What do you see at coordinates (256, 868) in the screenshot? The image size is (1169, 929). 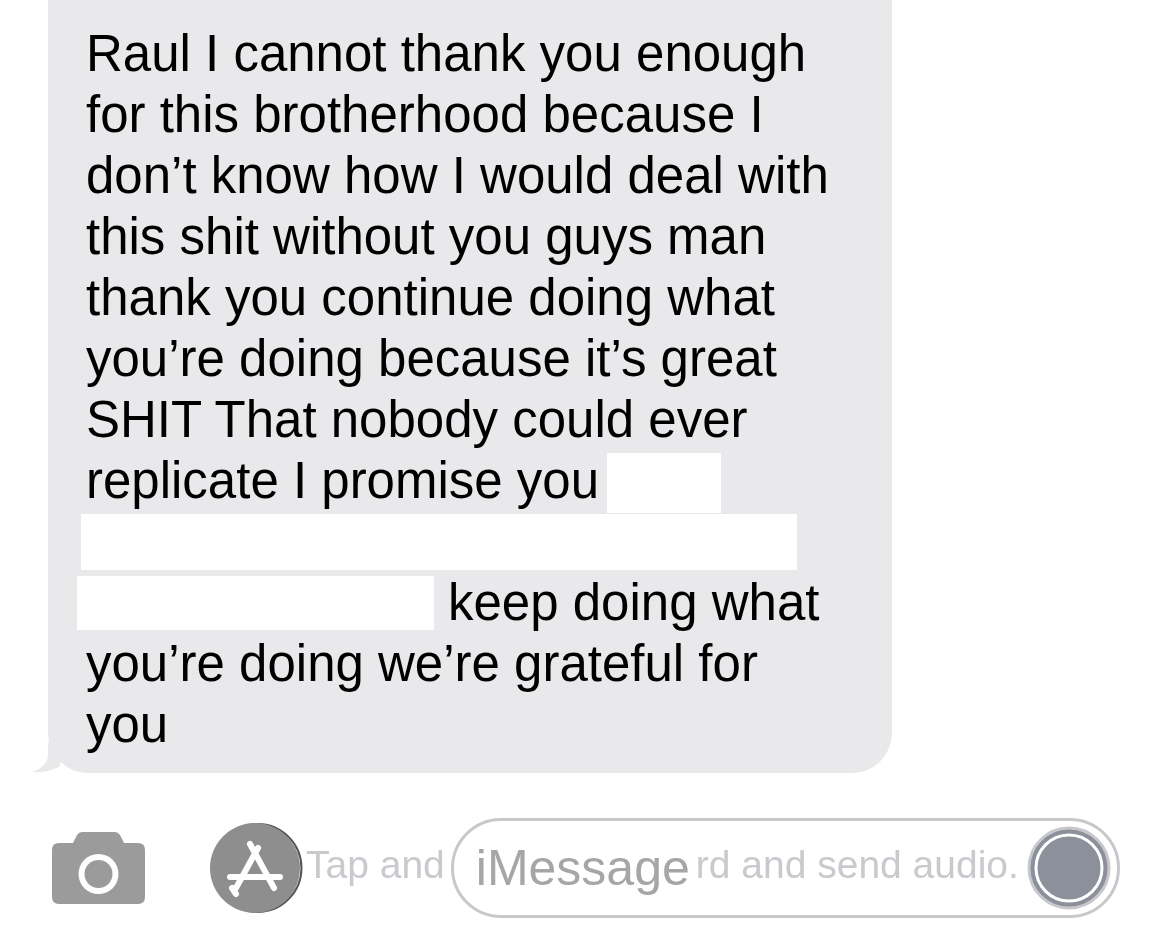 I see `apps-icon` at bounding box center [256, 868].